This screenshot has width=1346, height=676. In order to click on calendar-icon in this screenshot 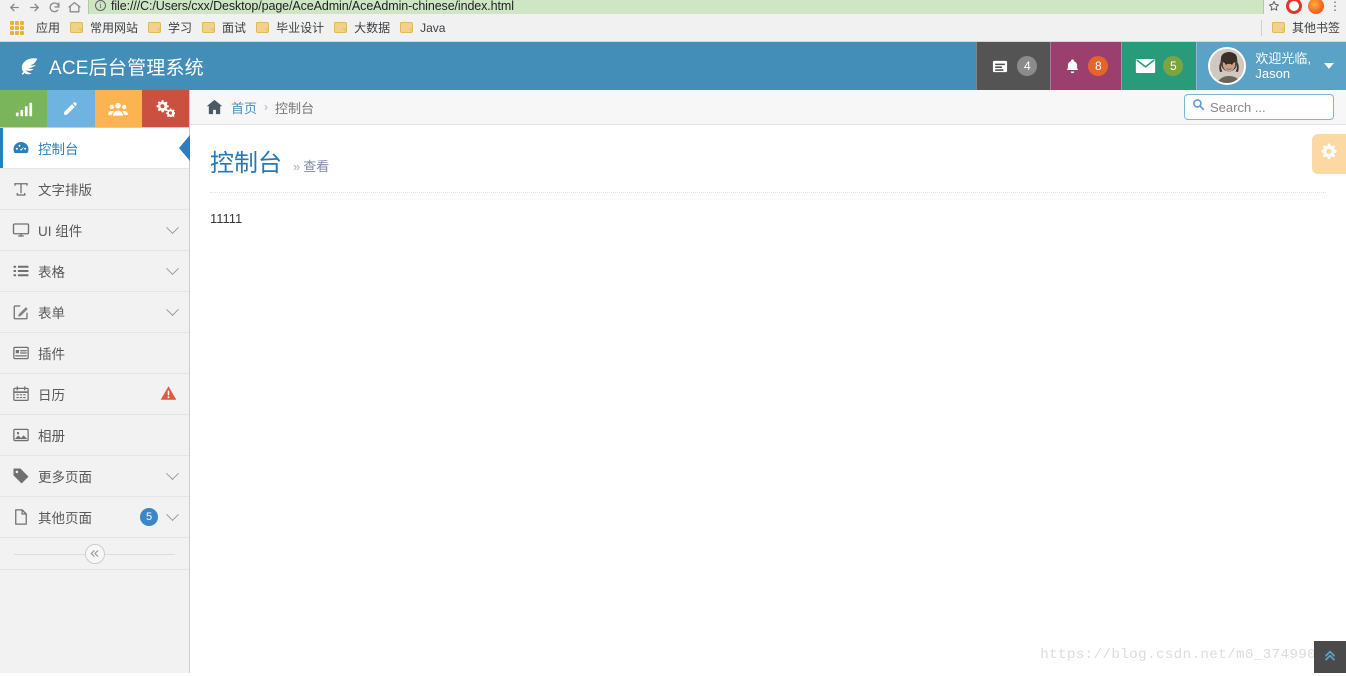, I will do `click(25, 394)`.